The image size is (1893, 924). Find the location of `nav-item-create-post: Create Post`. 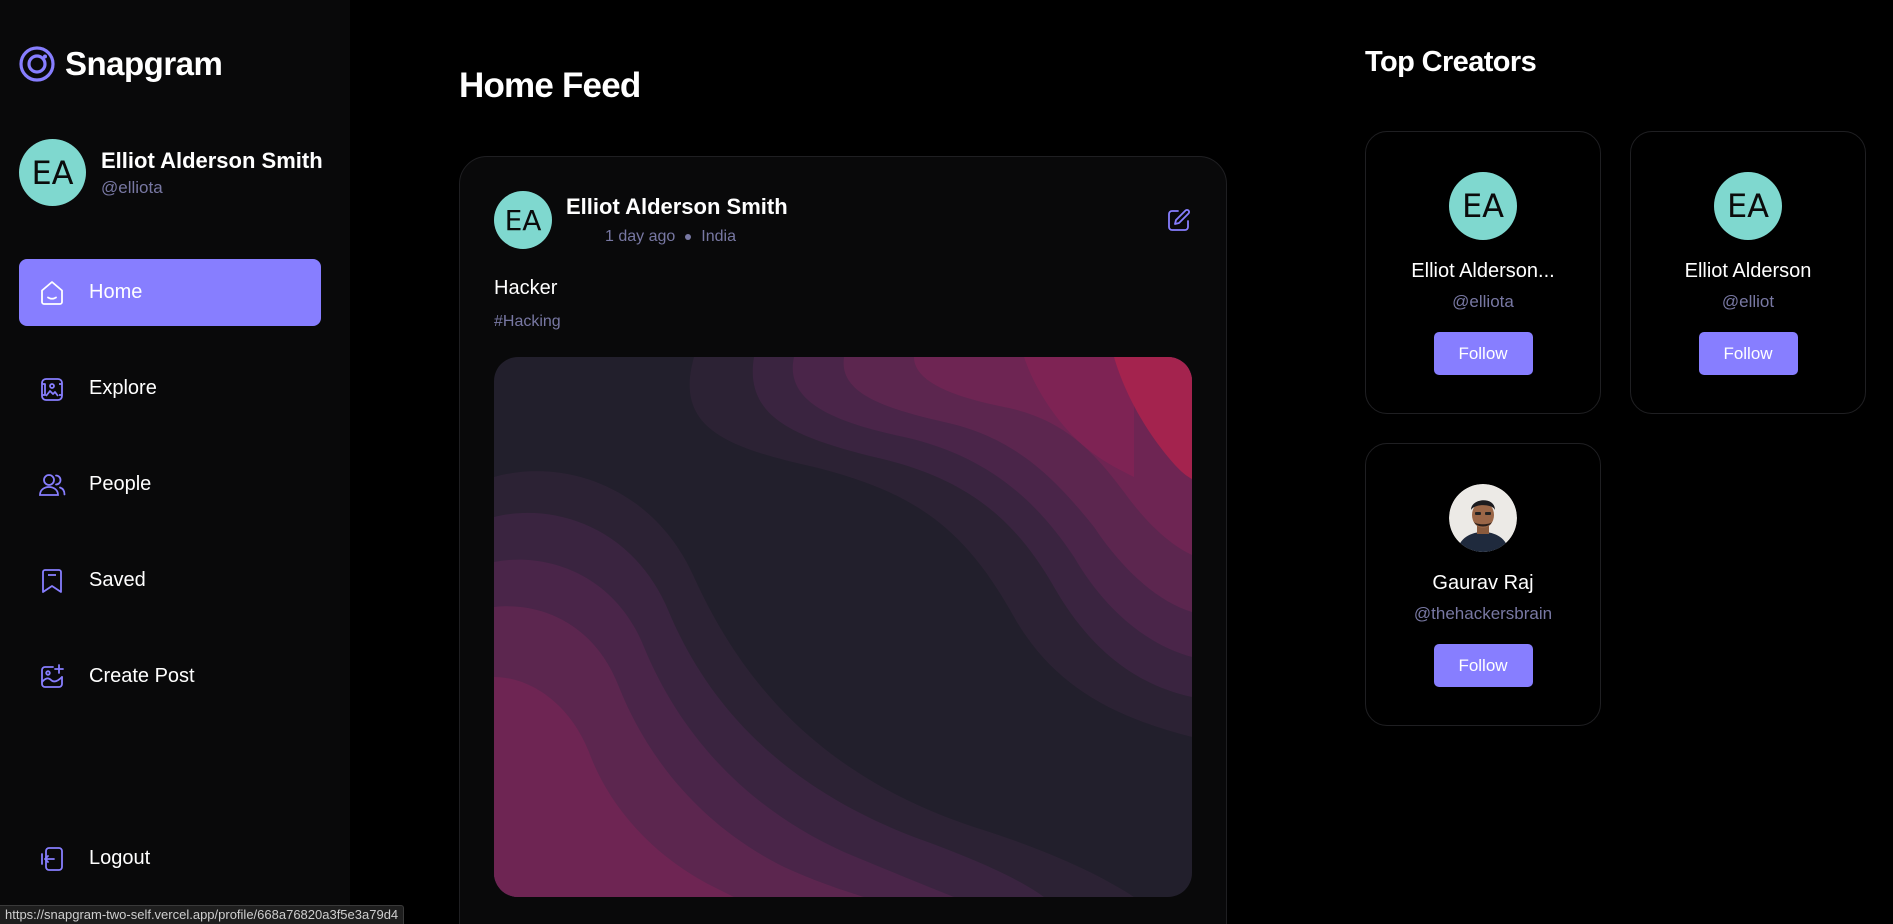

nav-item-create-post: Create Post is located at coordinates (170, 676).